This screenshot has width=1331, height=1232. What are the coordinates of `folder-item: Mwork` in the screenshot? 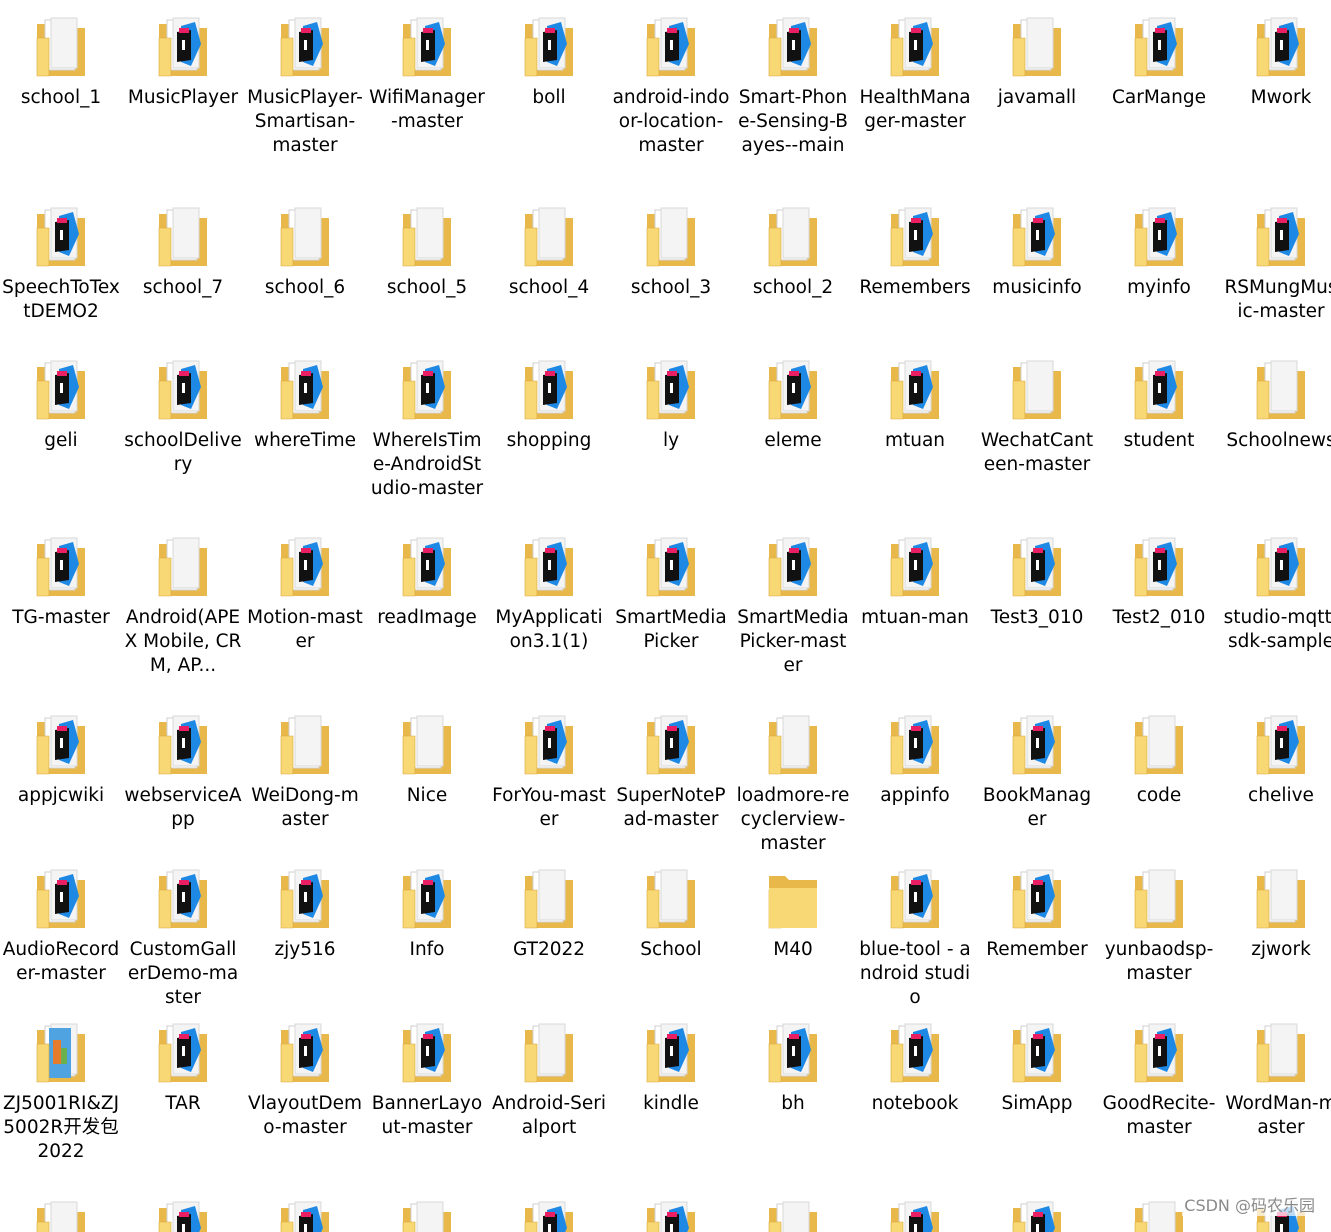 It's located at (1275, 103).